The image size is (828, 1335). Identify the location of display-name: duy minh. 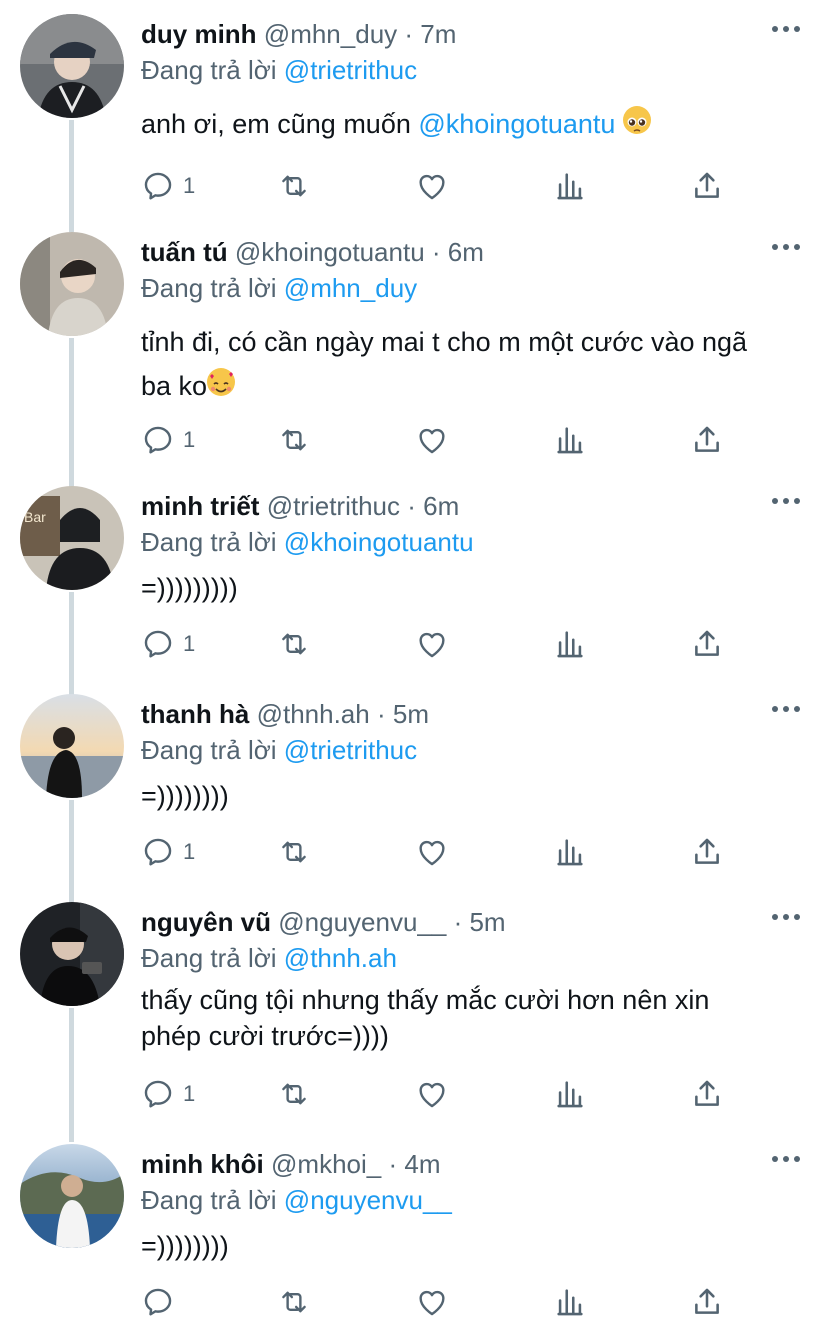
(199, 34).